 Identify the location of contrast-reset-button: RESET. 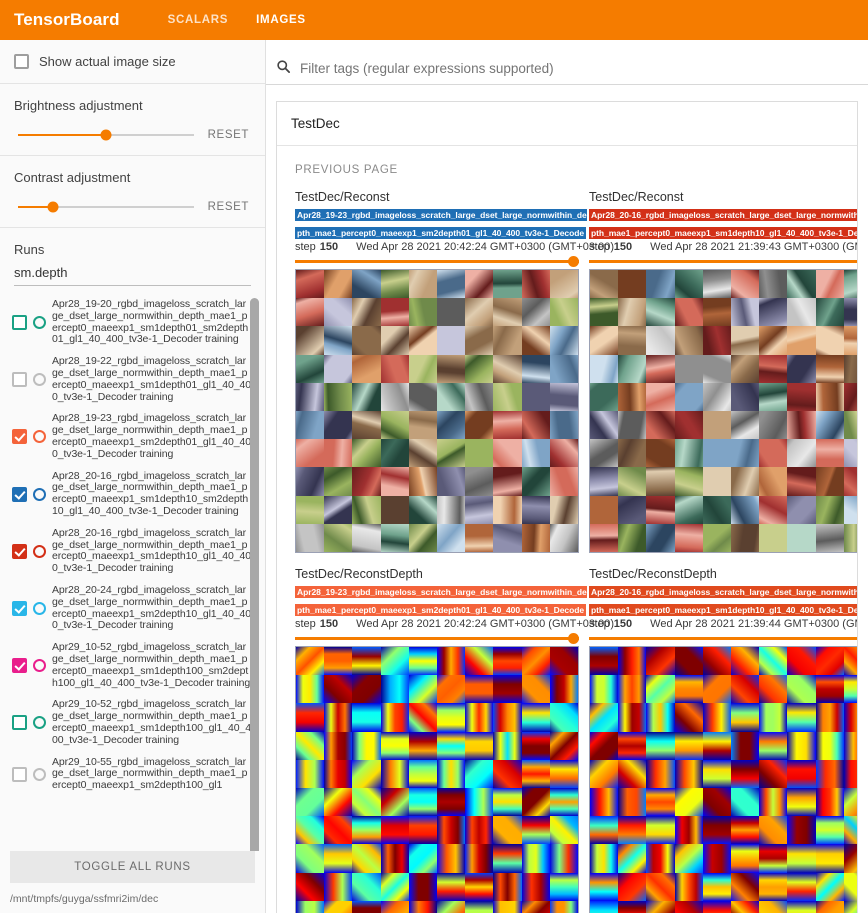
(229, 207).